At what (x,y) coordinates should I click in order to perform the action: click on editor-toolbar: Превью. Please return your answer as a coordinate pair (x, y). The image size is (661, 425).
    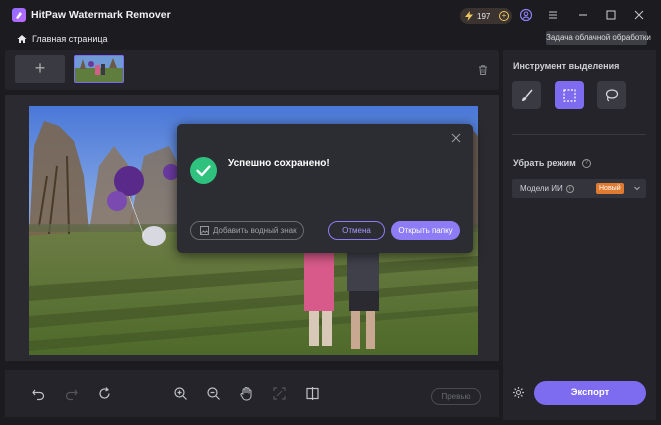
    Looking at the image, I should click on (252, 393).